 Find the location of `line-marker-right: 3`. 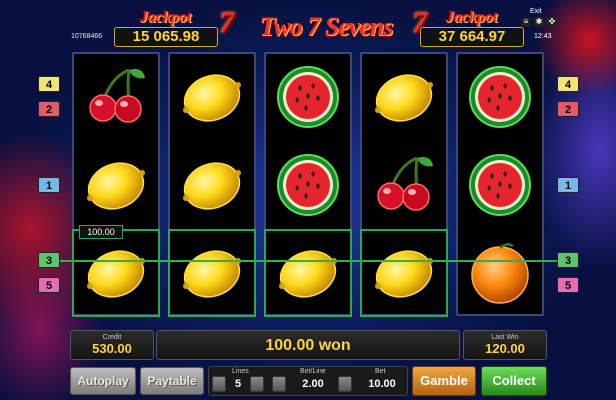

line-marker-right: 3 is located at coordinates (568, 260).